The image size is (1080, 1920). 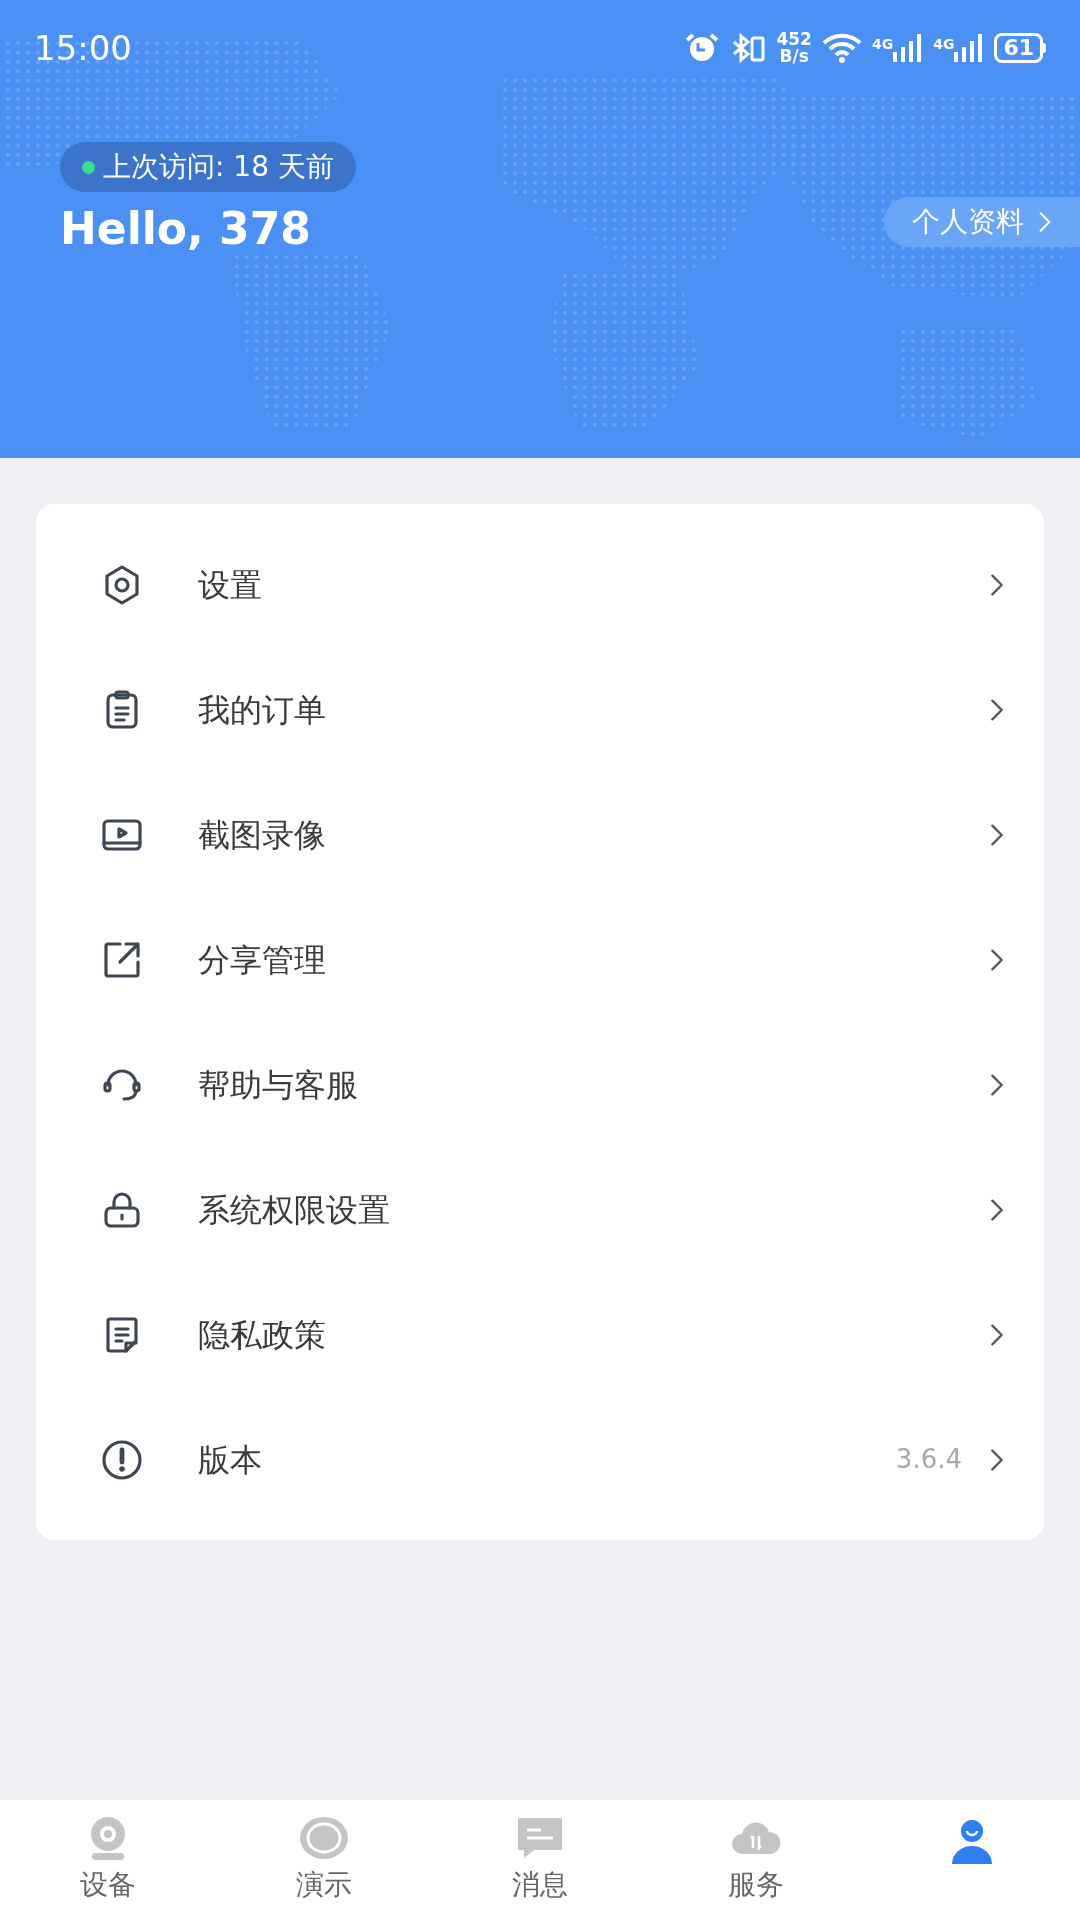 What do you see at coordinates (540, 1860) in the screenshot?
I see `nav-tab: 消息` at bounding box center [540, 1860].